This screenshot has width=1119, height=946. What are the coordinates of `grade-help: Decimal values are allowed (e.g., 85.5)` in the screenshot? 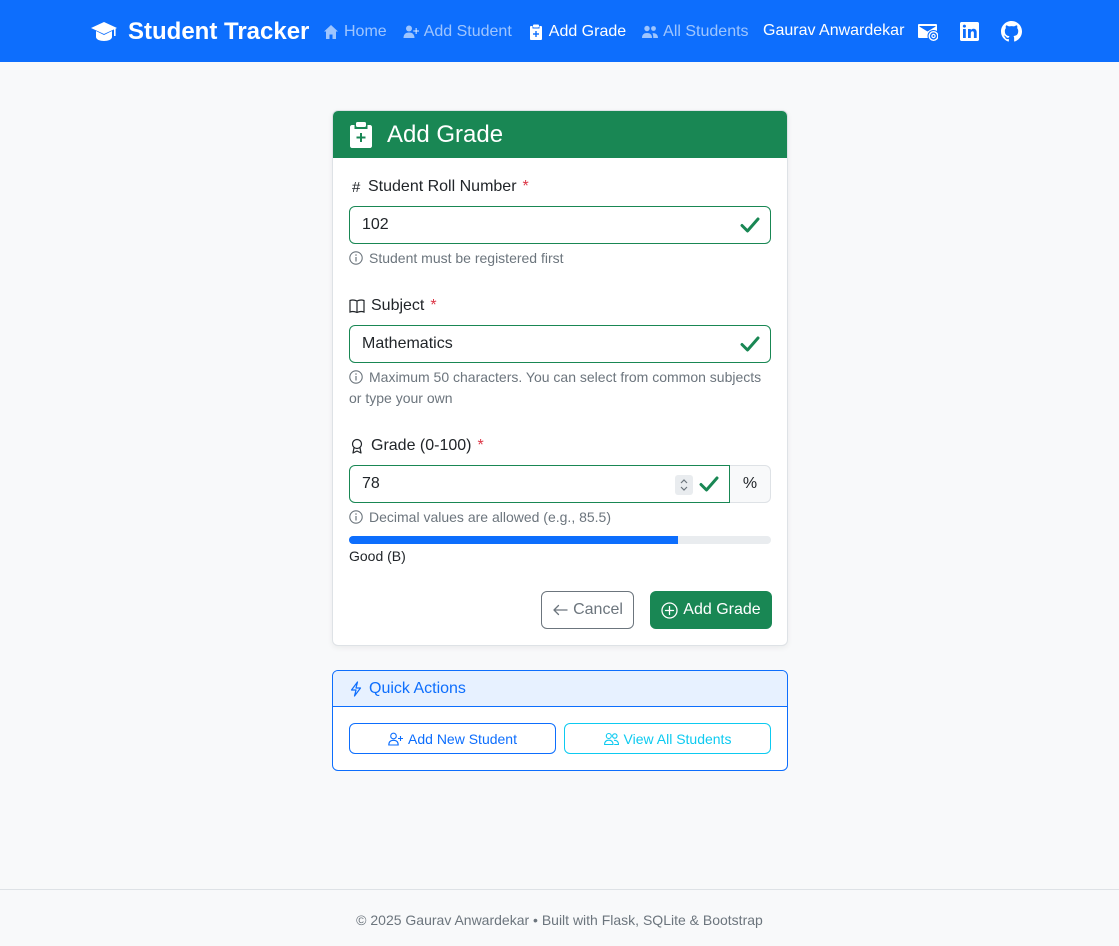 It's located at (559, 517).